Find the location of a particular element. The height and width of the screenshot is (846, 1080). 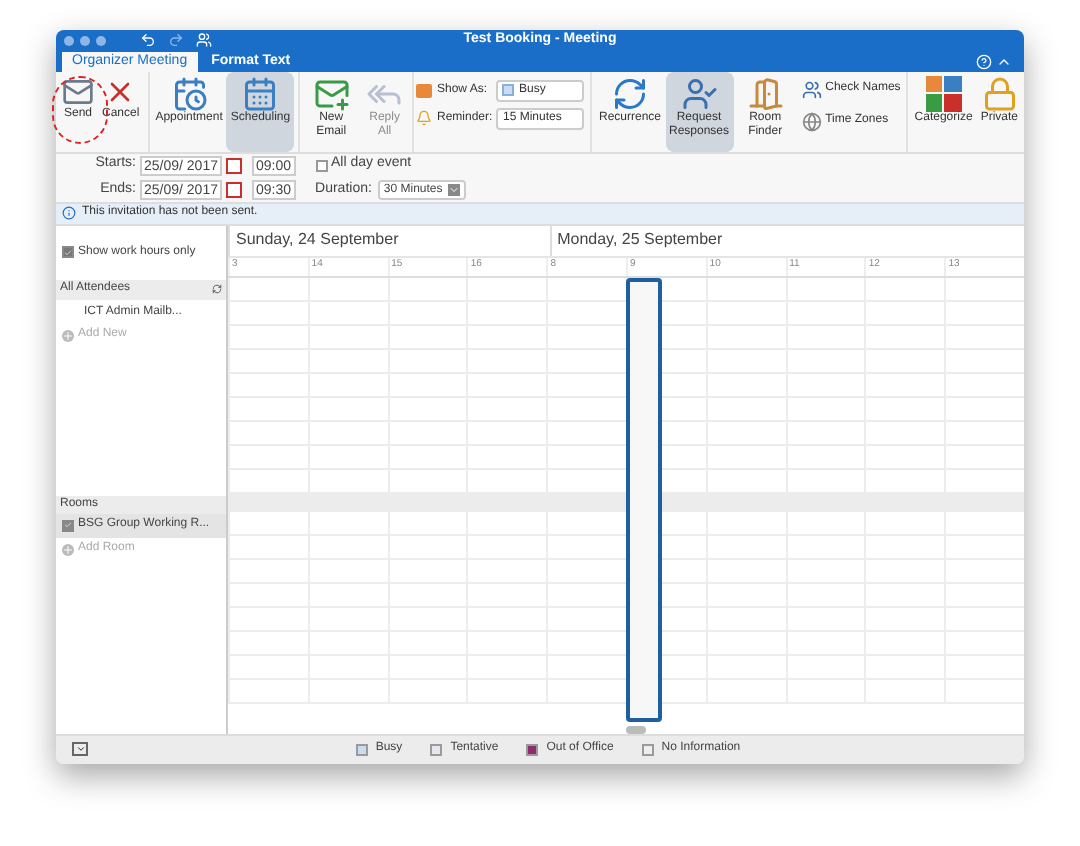

status-swatch-icon is located at coordinates (508, 90).